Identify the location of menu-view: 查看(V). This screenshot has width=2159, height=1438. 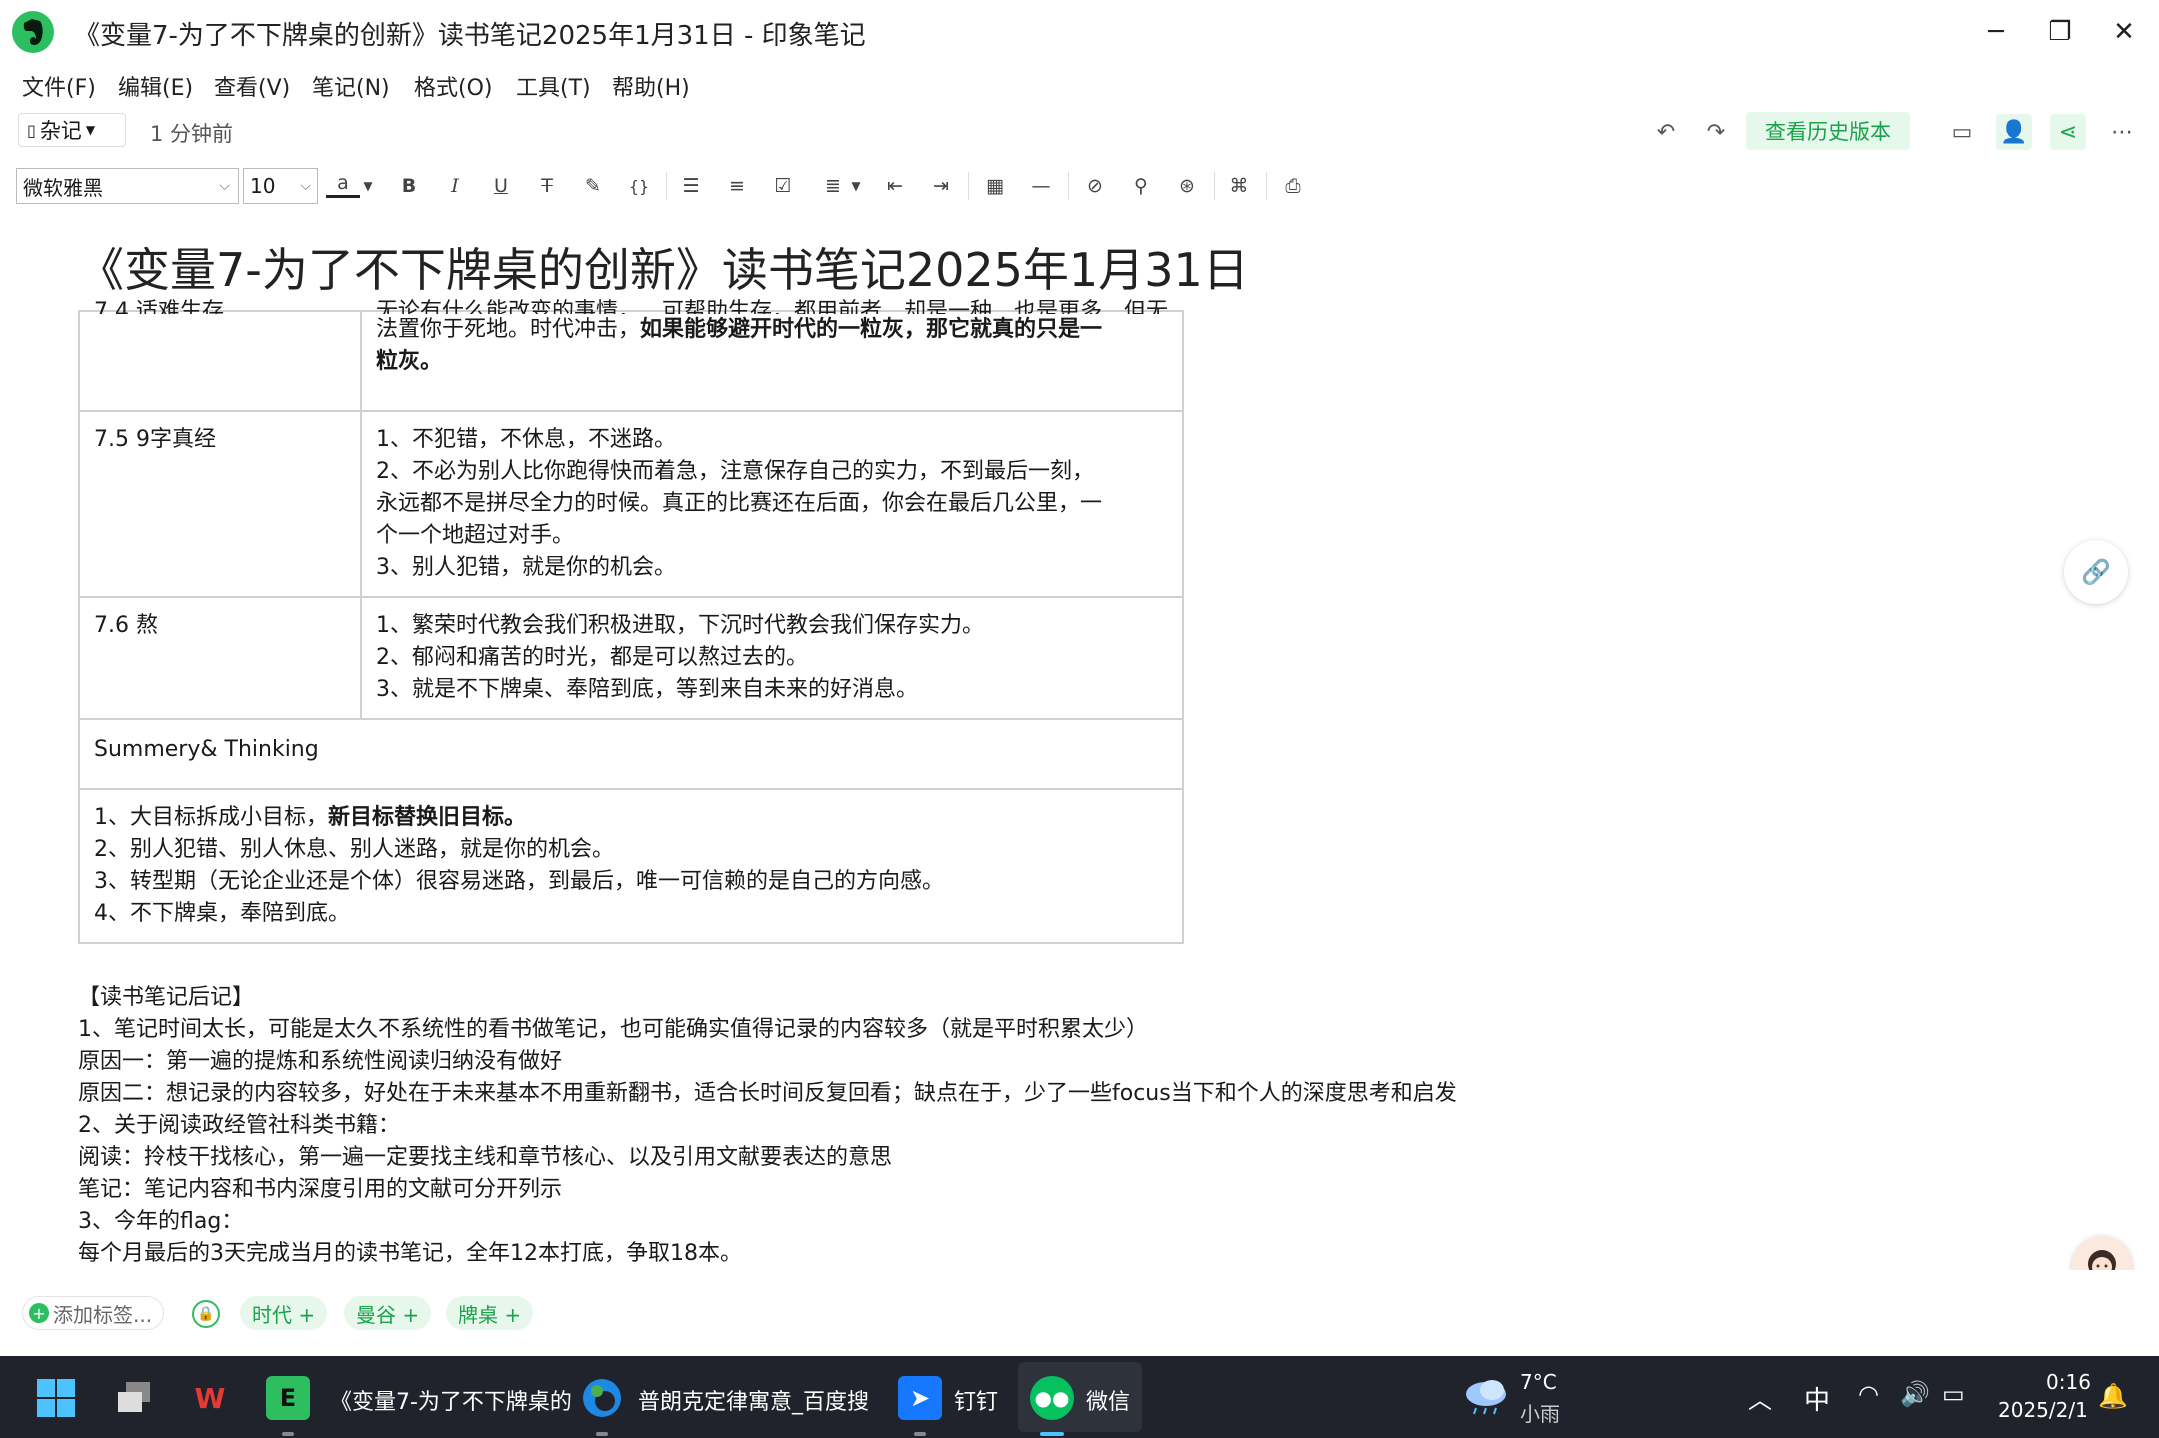
(252, 86).